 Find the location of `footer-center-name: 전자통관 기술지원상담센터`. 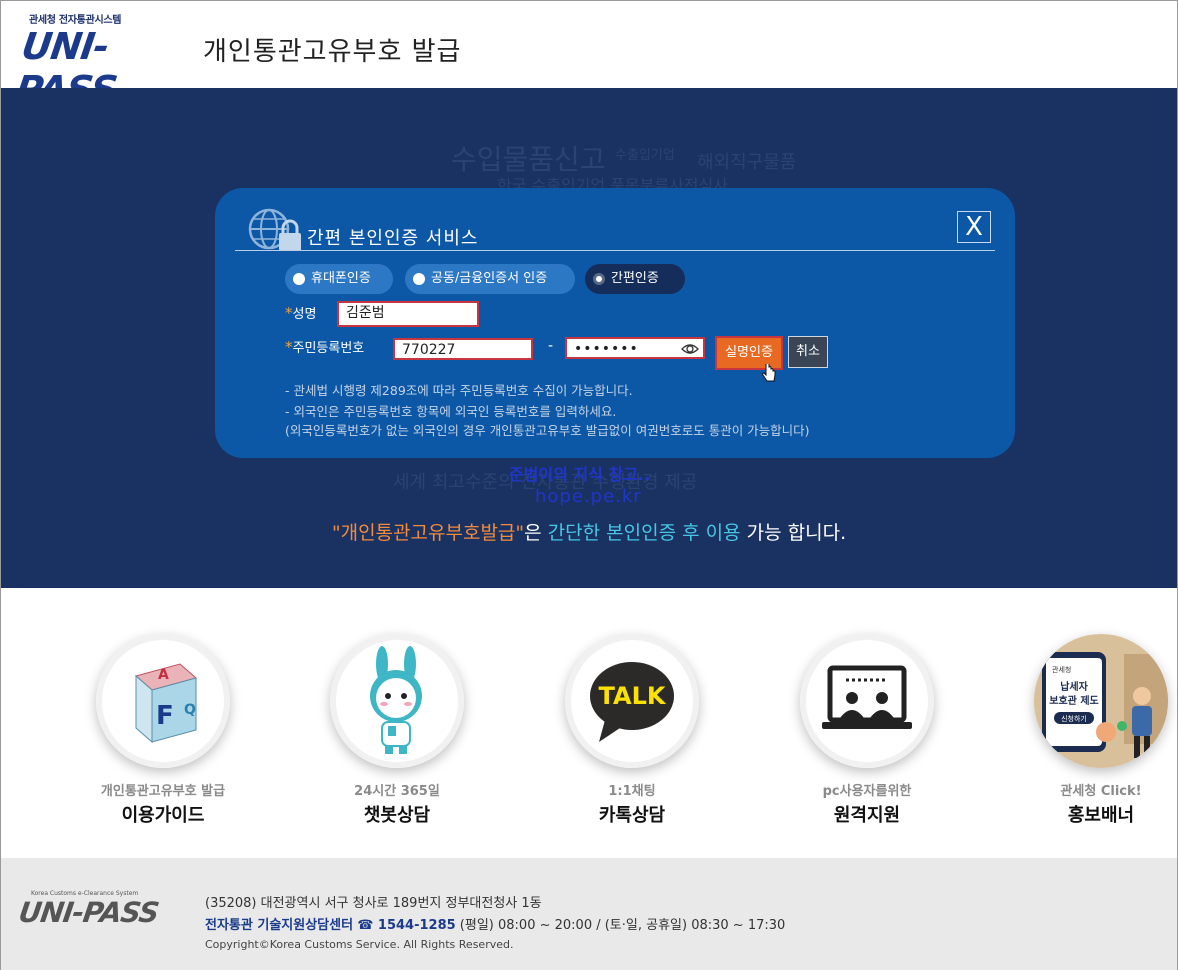

footer-center-name: 전자통관 기술지원상담센터 is located at coordinates (279, 925).